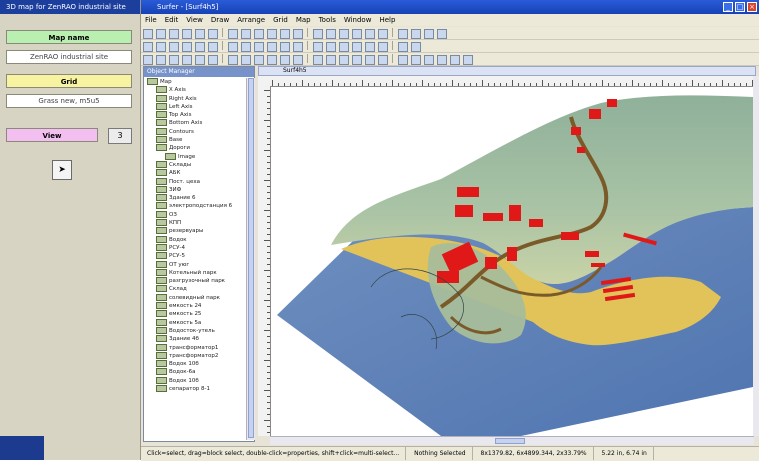 The width and height of the screenshot is (759, 461). What do you see at coordinates (195, 239) in the screenshot?
I see `layer-item: Водок` at bounding box center [195, 239].